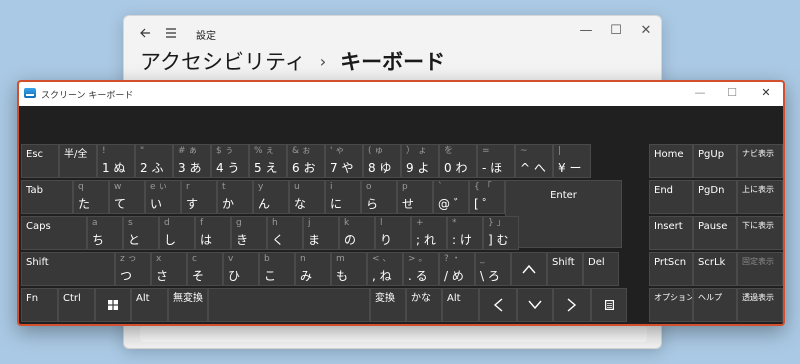 Image resolution: width=800 pixels, height=364 pixels. I want to click on key-: < 、 , ね, so click(385, 269).